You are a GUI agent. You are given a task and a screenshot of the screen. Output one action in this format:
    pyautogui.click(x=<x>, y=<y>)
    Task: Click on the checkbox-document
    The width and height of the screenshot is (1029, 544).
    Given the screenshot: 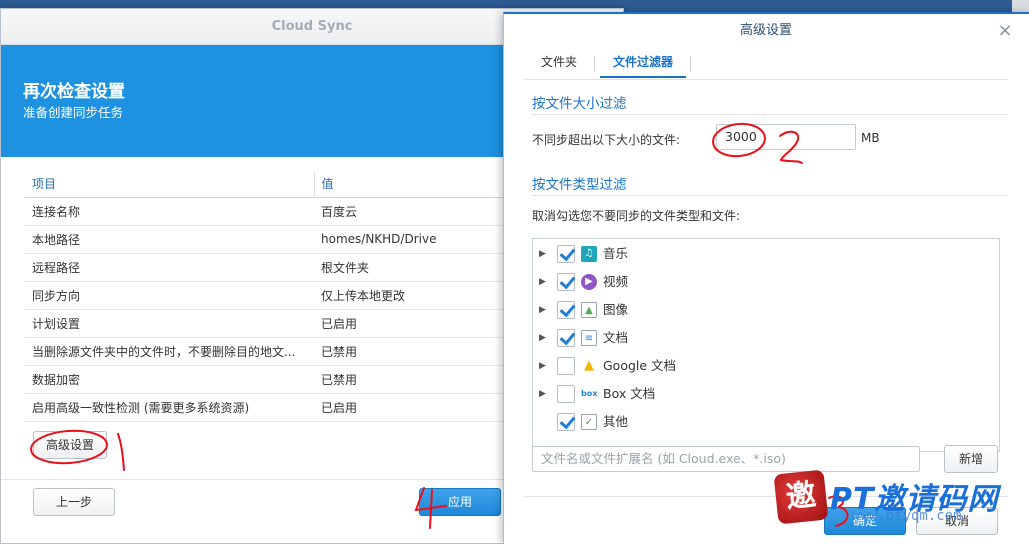 What is the action you would take?
    pyautogui.click(x=566, y=338)
    